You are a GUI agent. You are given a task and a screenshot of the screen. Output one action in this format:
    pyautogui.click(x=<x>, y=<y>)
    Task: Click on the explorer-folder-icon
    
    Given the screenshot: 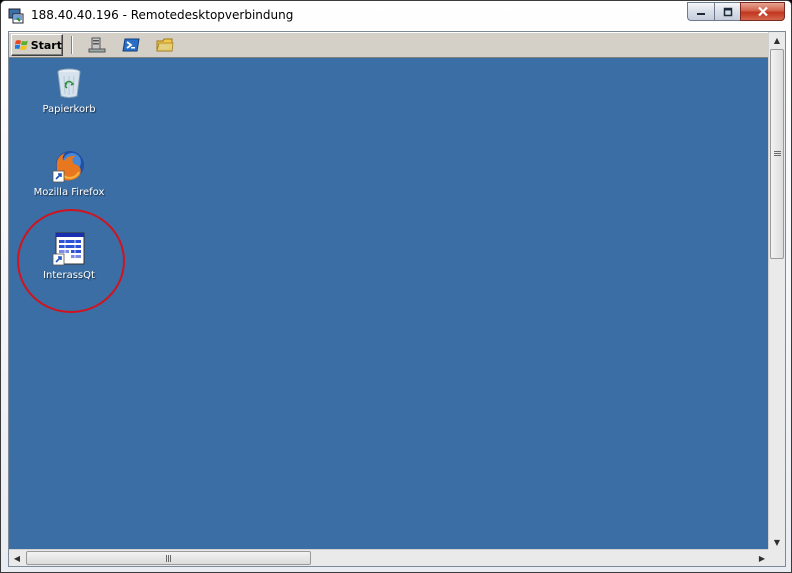 What is the action you would take?
    pyautogui.click(x=165, y=45)
    